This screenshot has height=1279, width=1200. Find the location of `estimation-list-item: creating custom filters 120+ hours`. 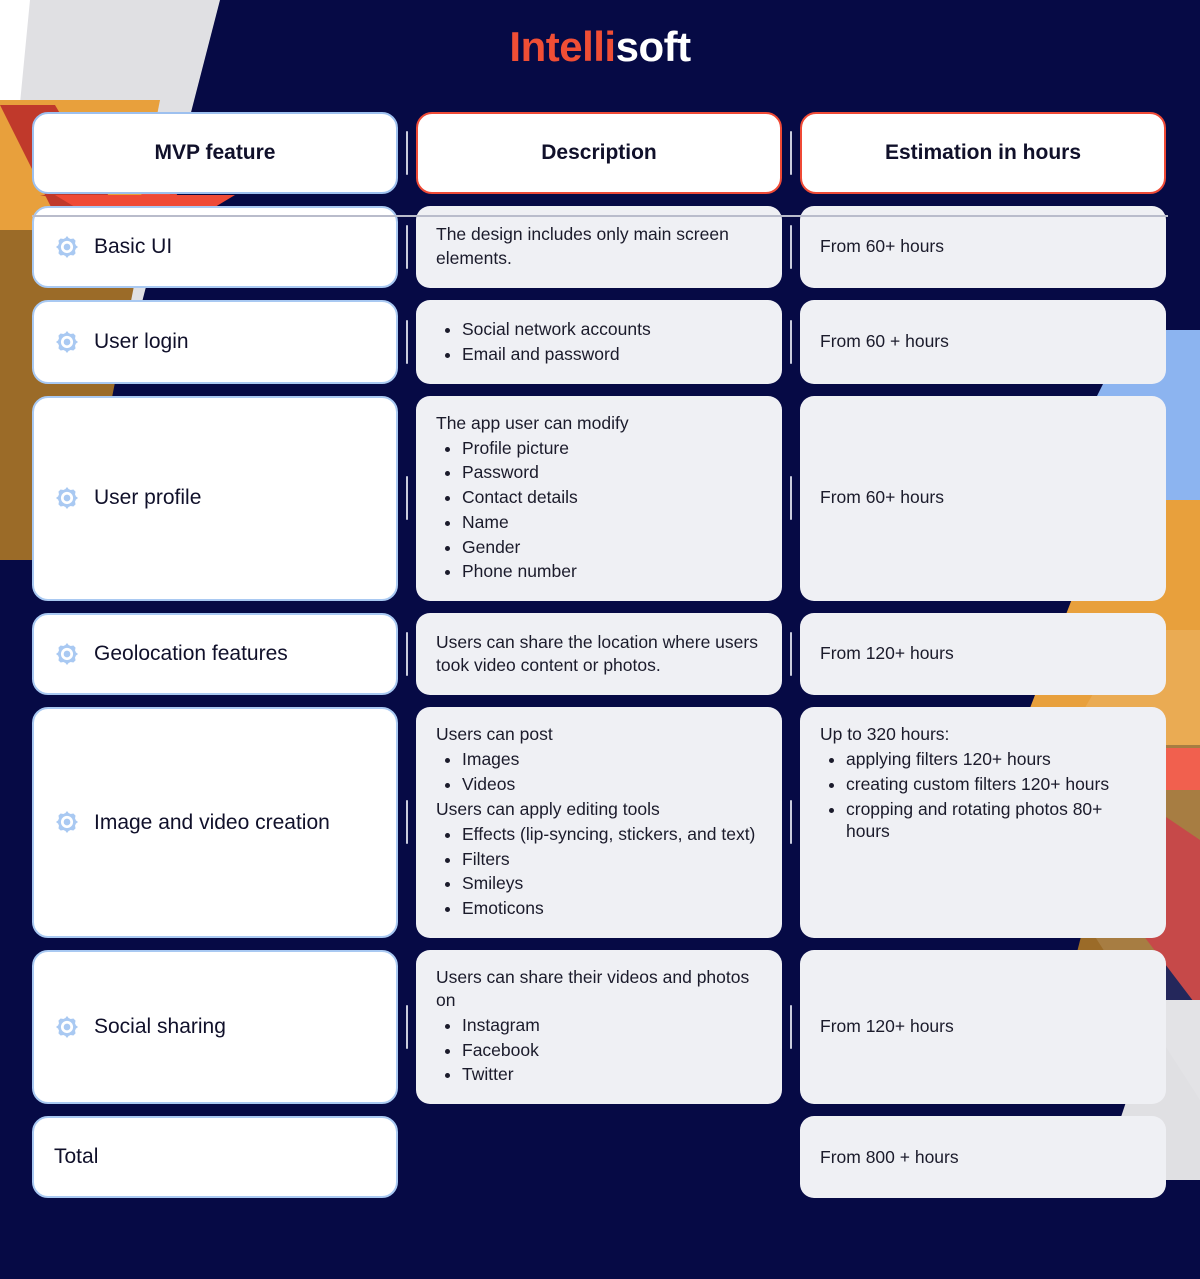

estimation-list-item: creating custom filters 120+ hours is located at coordinates (996, 784).